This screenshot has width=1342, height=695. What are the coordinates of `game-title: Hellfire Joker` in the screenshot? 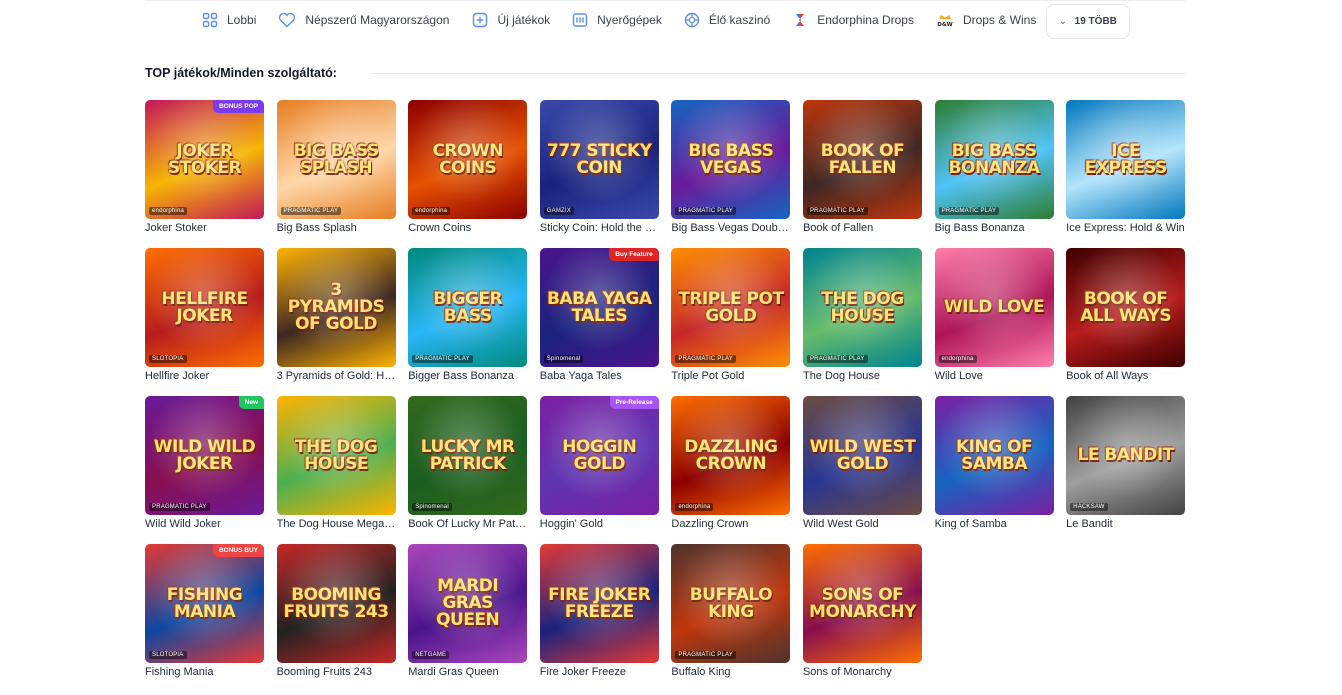 It's located at (204, 376).